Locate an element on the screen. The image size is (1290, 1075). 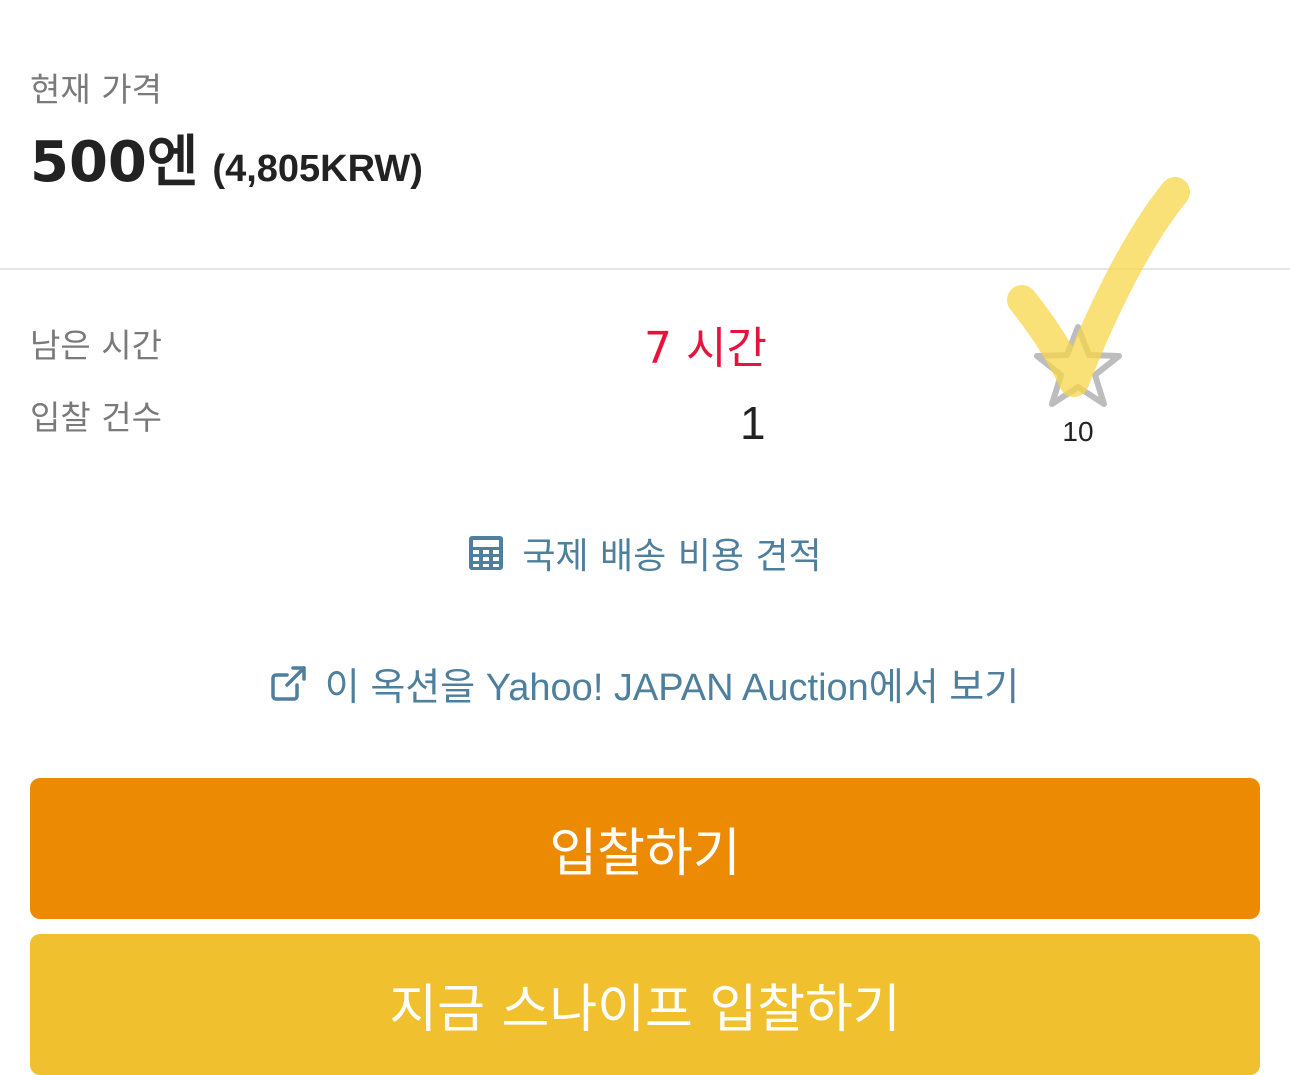
bid-button: 입찰하기 is located at coordinates (645, 848).